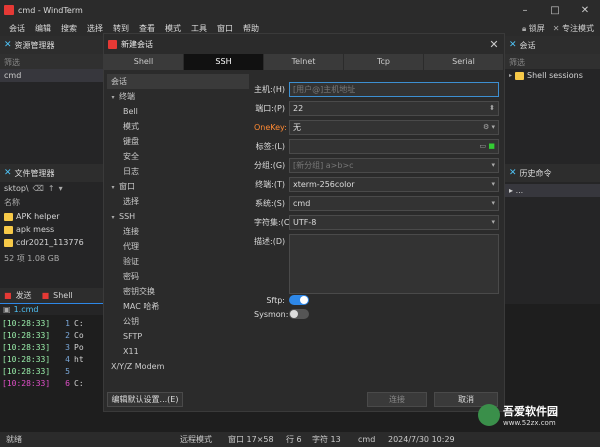 The width and height of the screenshot is (600, 447). Describe the element at coordinates (552, 75) in the screenshot. I see `session-group: ▸ Shell sessions` at that location.